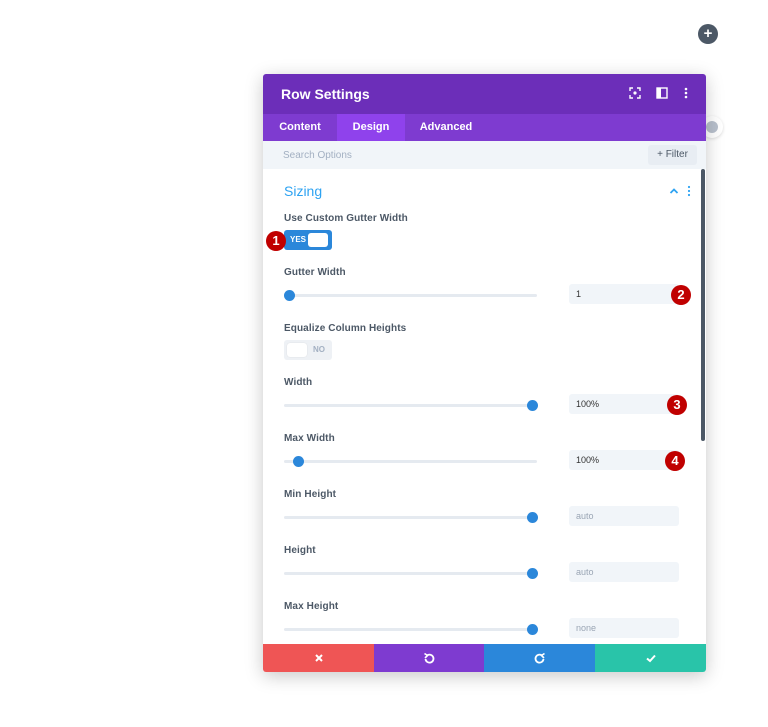 This screenshot has width=768, height=727. Describe the element at coordinates (624, 404) in the screenshot. I see `width-input: 100%` at that location.